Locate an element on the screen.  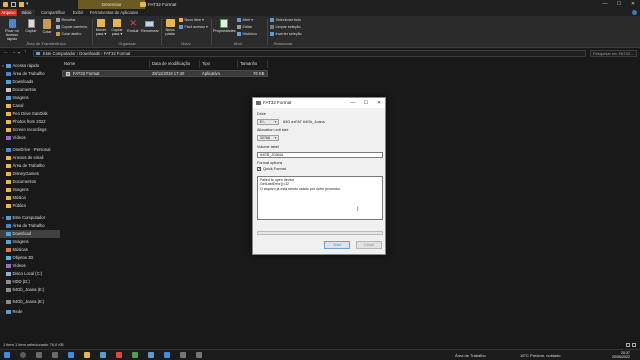
rename-button: Renomear is located at coordinates (150, 26).